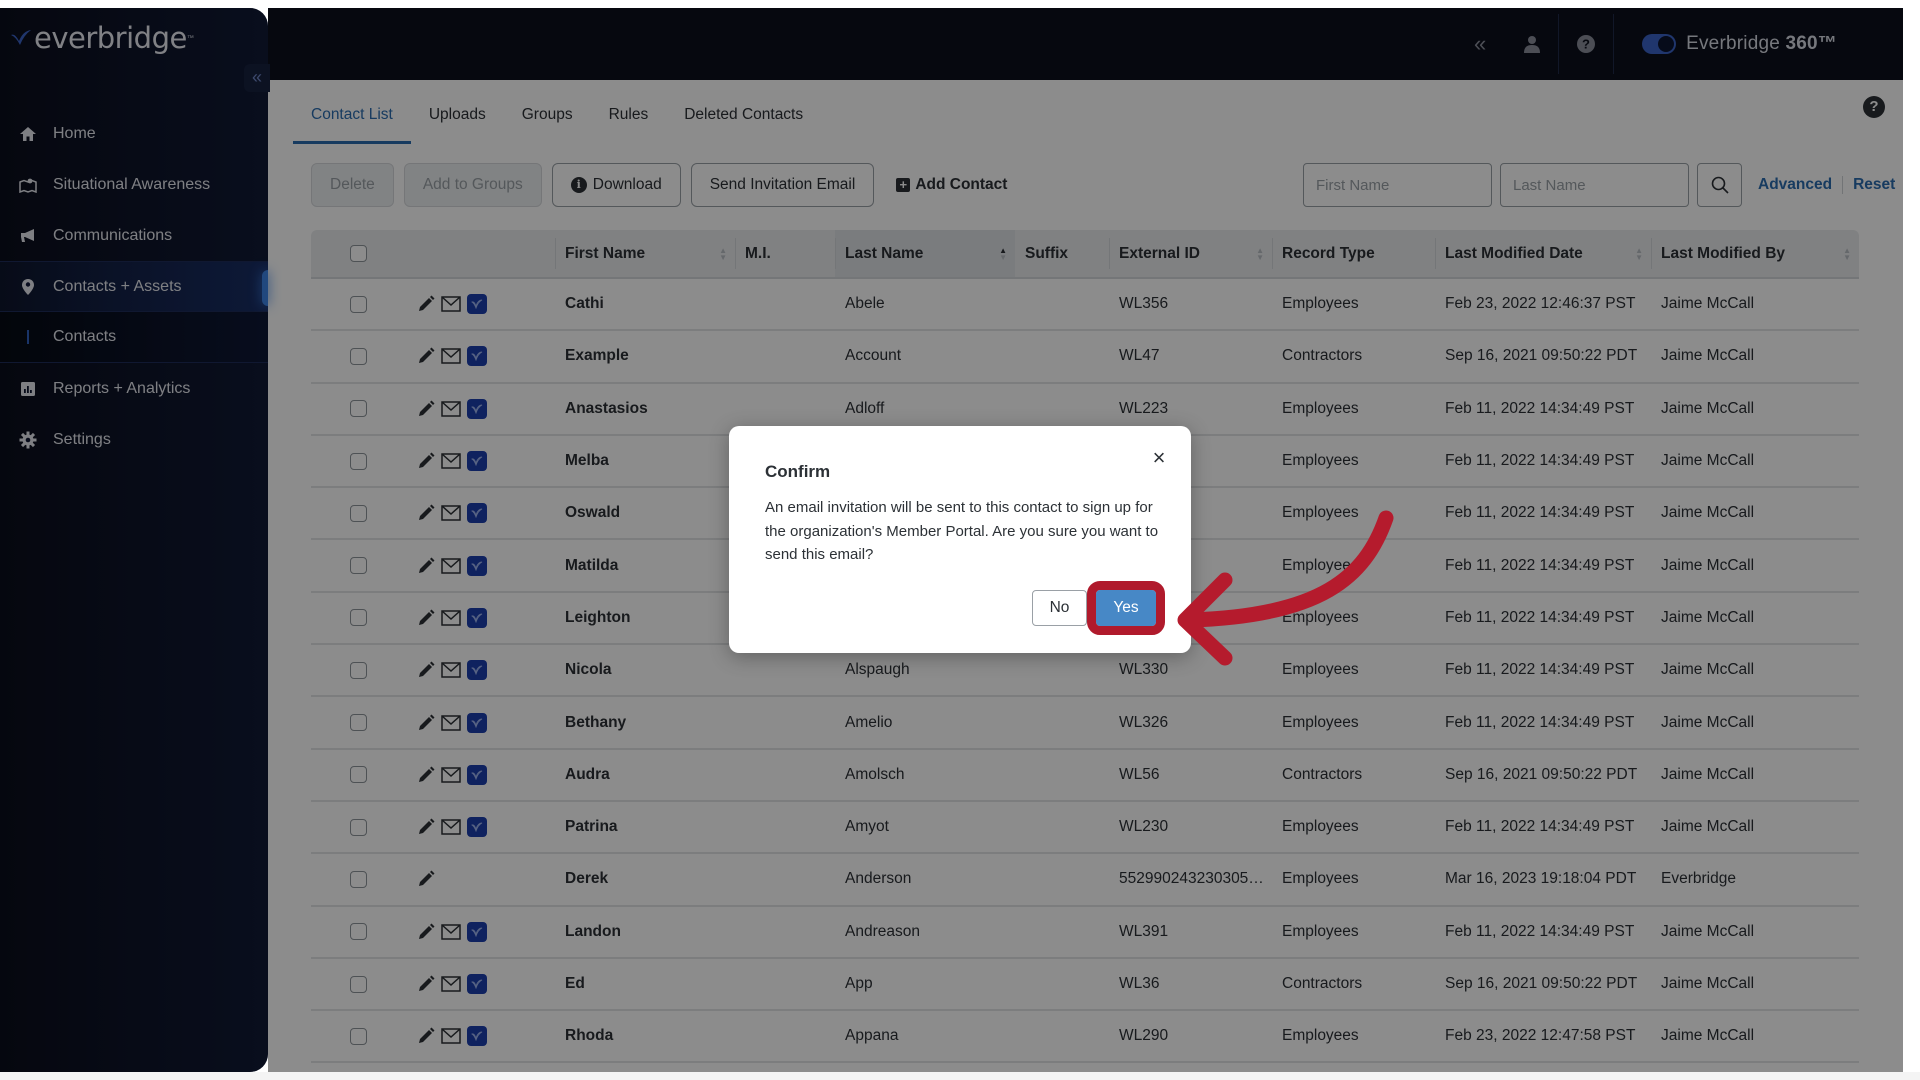  I want to click on logo-mark-icon, so click(21, 37).